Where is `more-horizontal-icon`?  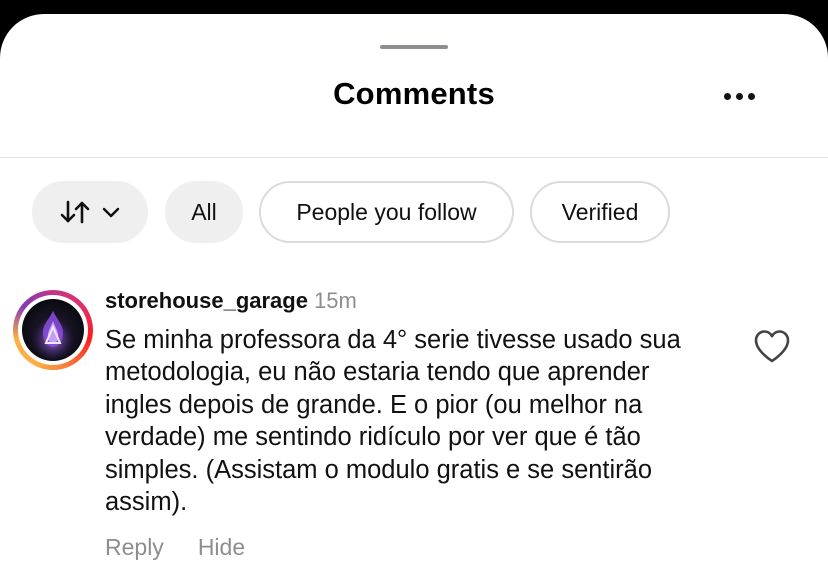
more-horizontal-icon is located at coordinates (727, 96).